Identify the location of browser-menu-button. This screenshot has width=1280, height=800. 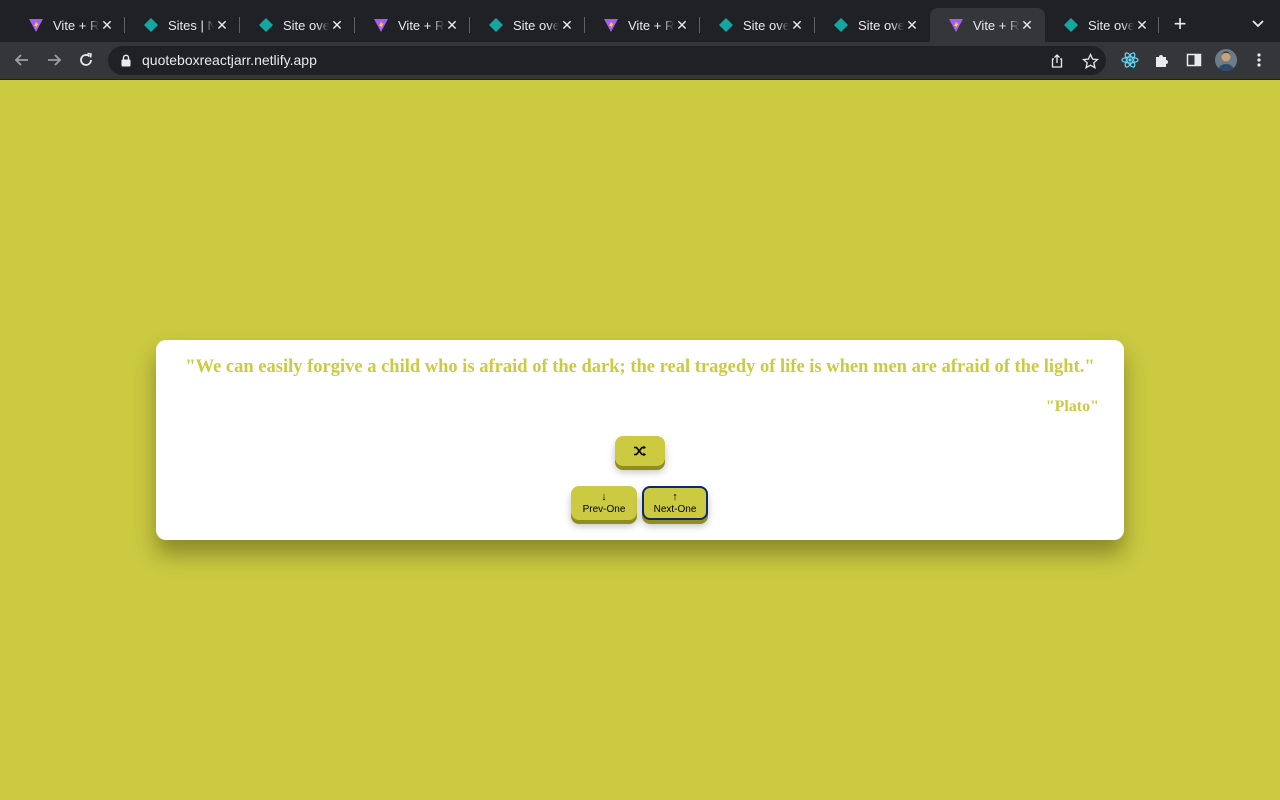
(1259, 60).